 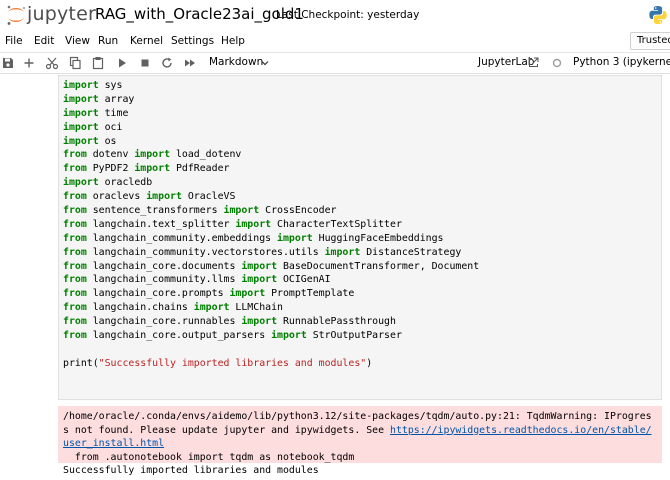 I want to click on code-text: oracledb, so click(x=125, y=183).